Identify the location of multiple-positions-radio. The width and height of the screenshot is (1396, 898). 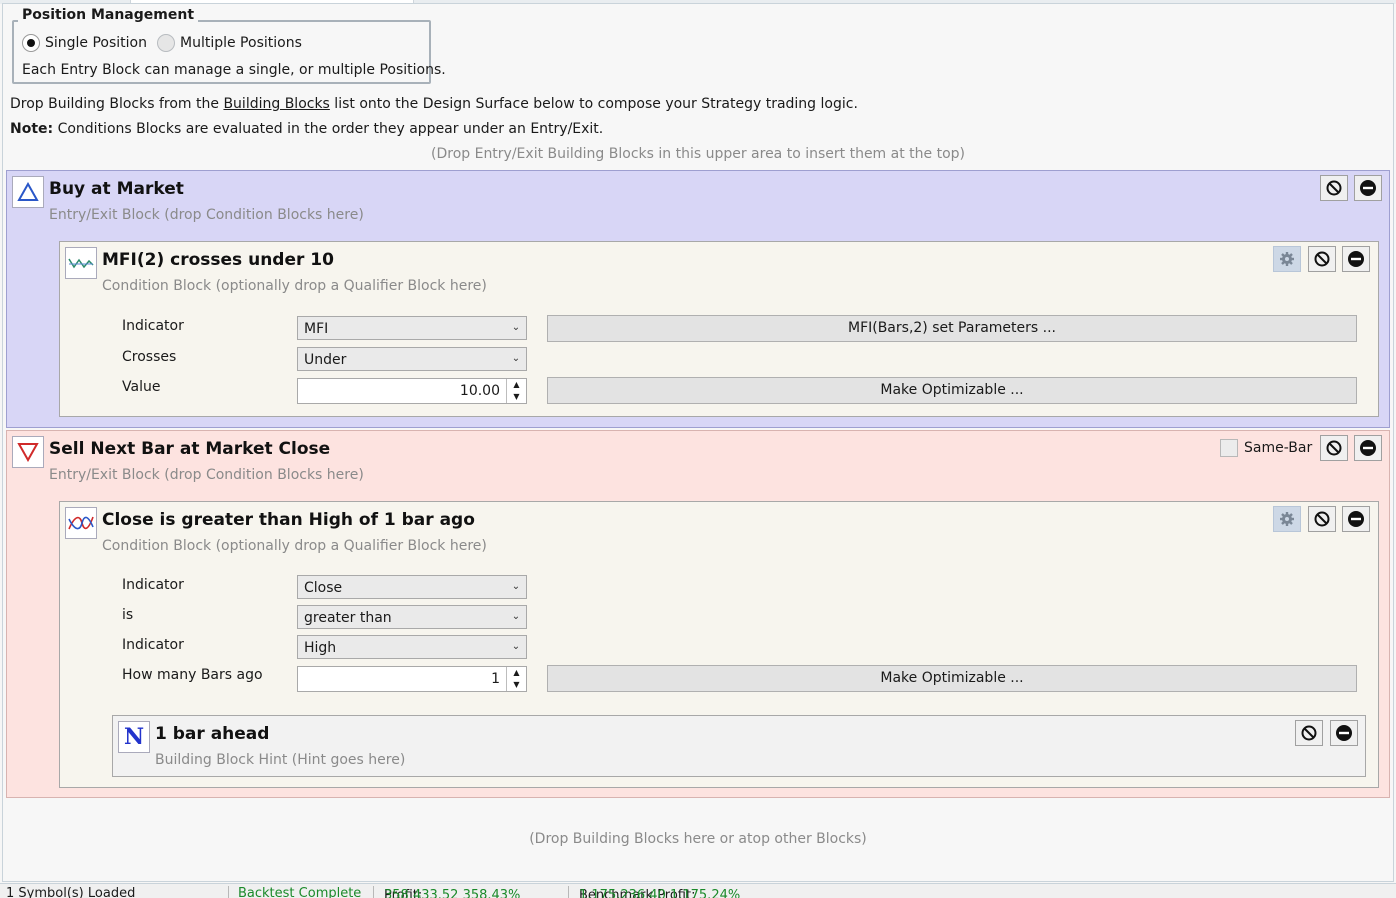
(166, 43).